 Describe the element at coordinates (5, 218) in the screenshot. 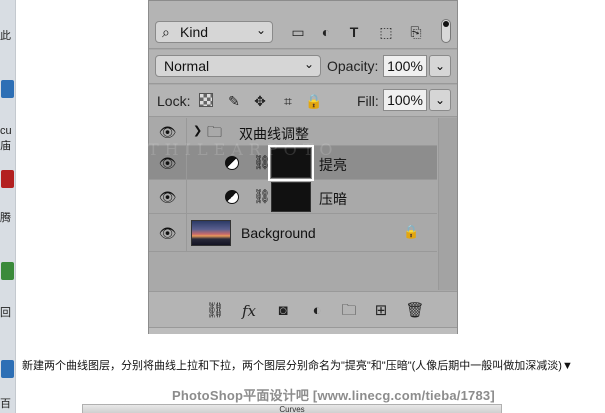

I see `desktop-text-fragment: 腾` at that location.